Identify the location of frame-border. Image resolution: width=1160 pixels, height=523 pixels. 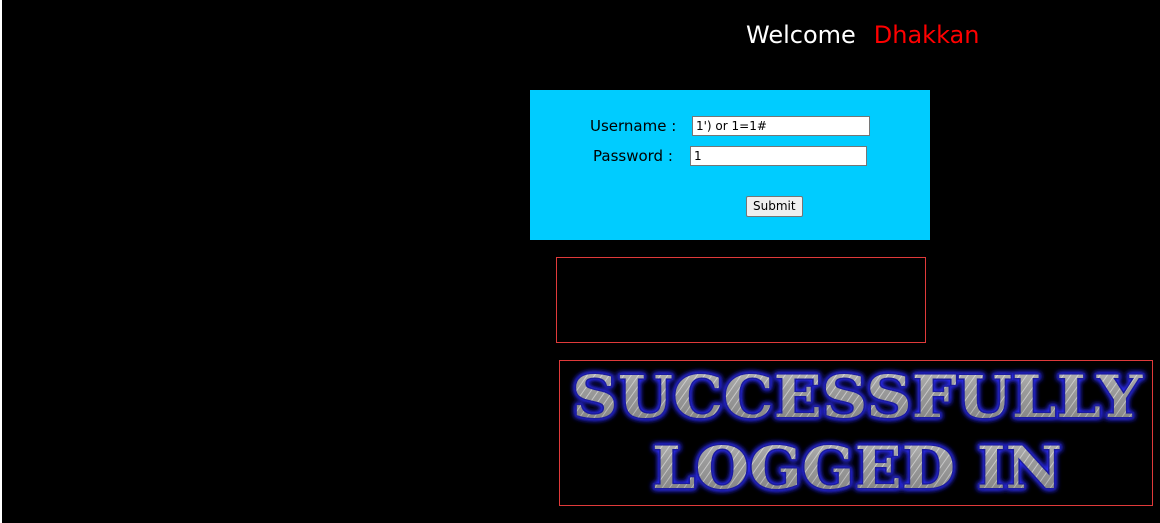
(1, 261).